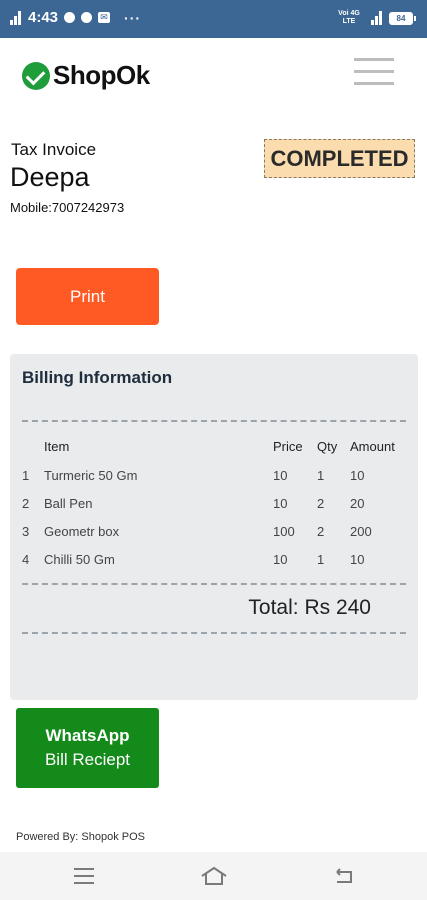 Image resolution: width=427 pixels, height=900 pixels. I want to click on row-number: 3, so click(26, 531).